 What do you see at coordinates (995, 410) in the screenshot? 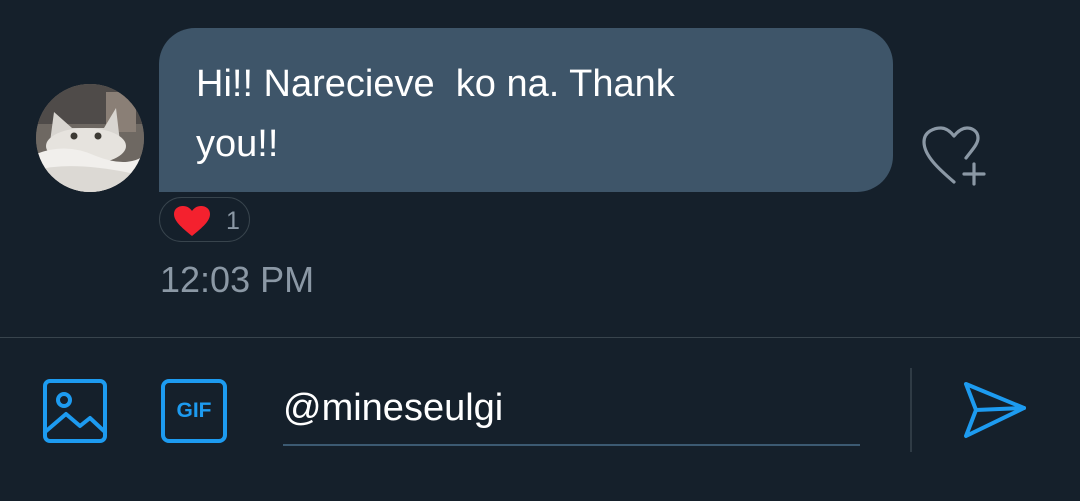
I see `send-icon` at bounding box center [995, 410].